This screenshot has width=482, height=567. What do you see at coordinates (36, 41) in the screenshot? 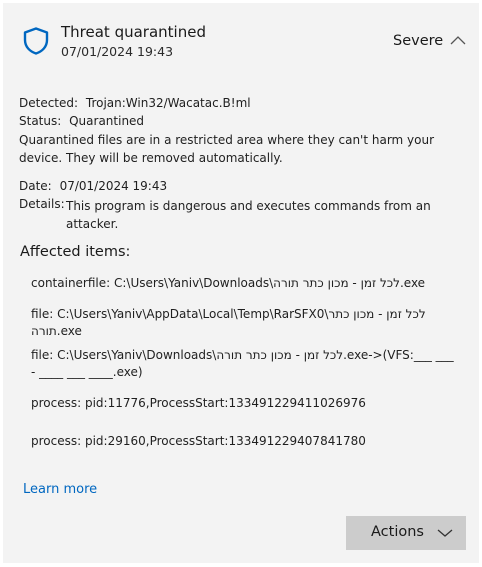
I see `shield-icon` at bounding box center [36, 41].